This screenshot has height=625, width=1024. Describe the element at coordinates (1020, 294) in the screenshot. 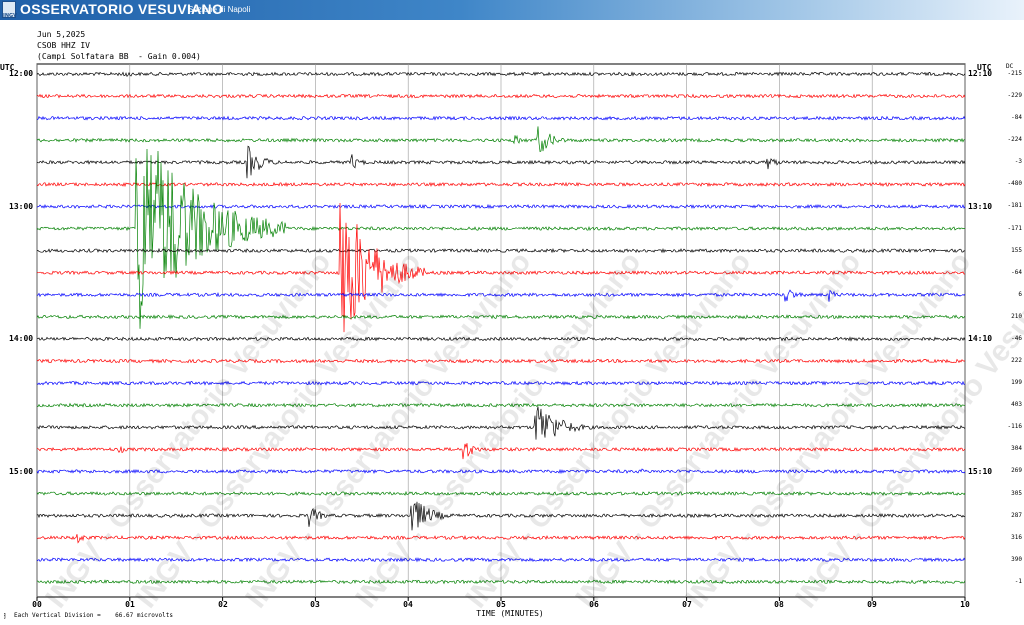

I see `dc-offset-value: 6` at that location.